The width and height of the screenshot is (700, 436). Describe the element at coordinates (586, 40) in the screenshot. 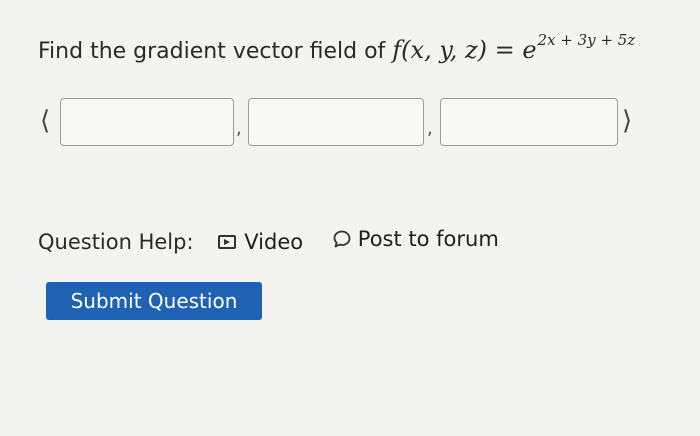

I see `function-exponent: 2x + 3y + 5z` at that location.